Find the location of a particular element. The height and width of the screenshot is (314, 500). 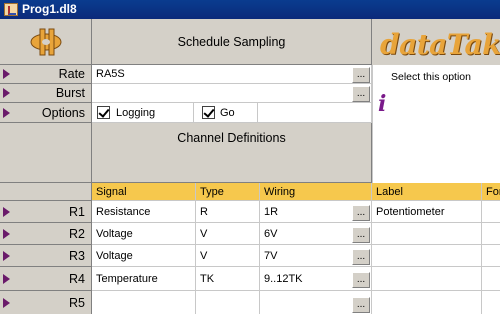

info-hint-text: Select this option is located at coordinates (431, 77).